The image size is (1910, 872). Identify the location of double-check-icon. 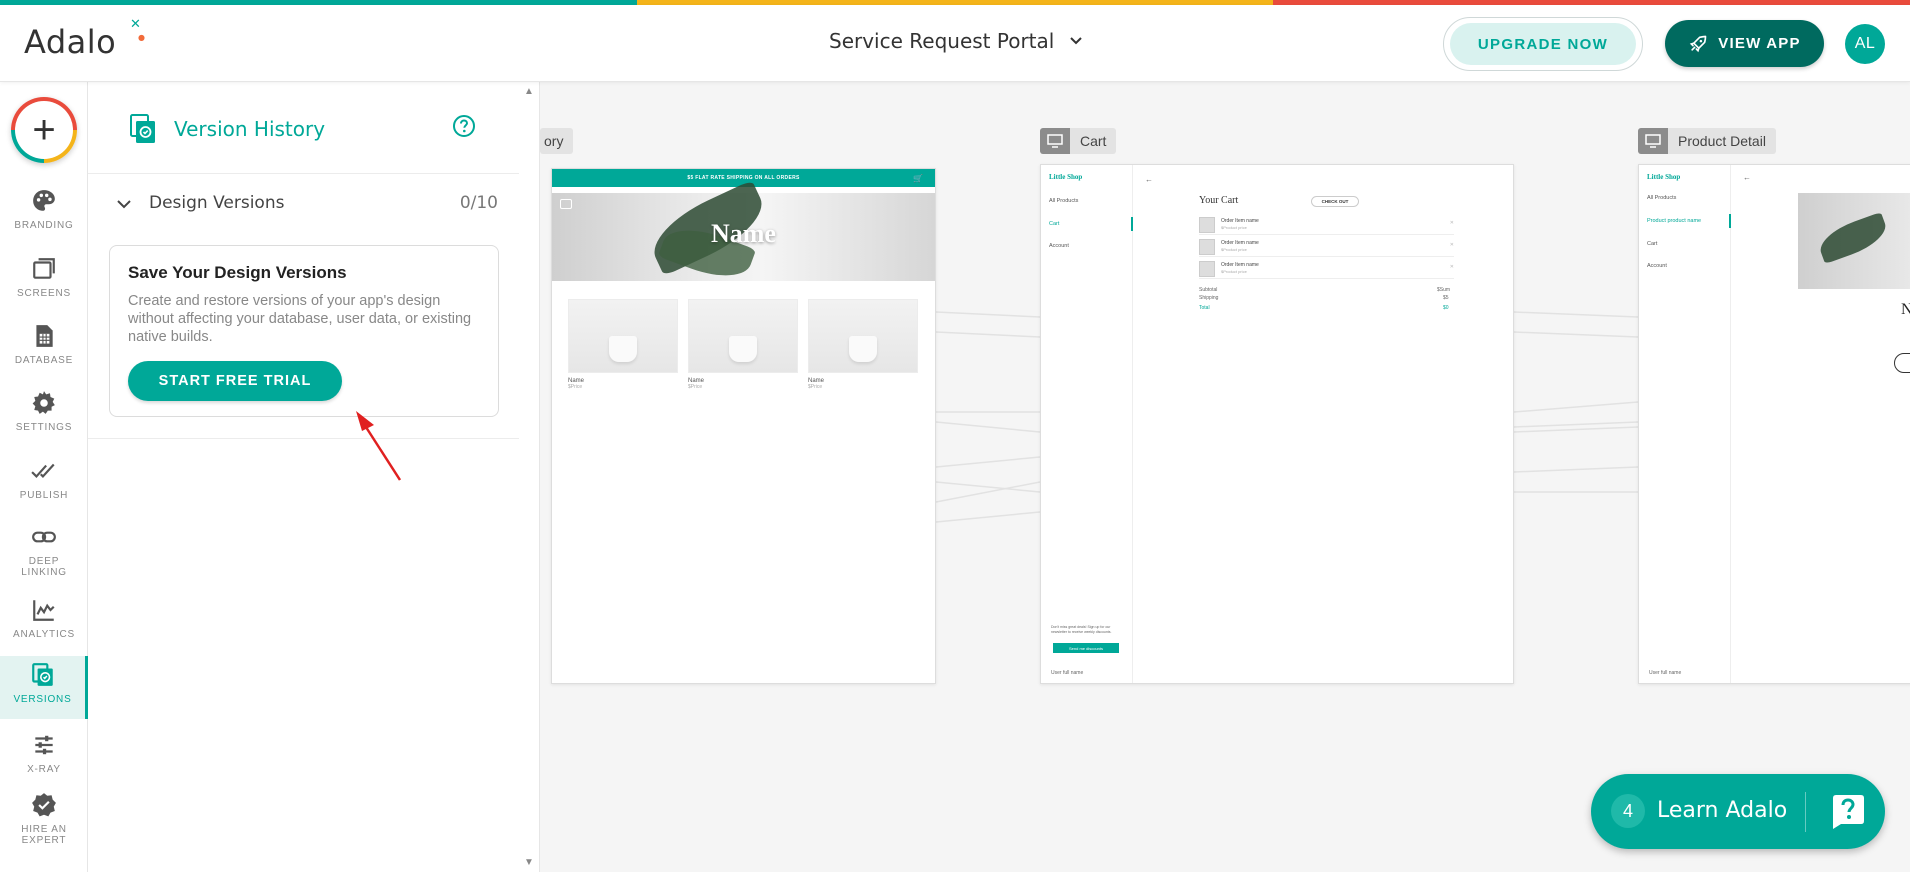
(43, 470).